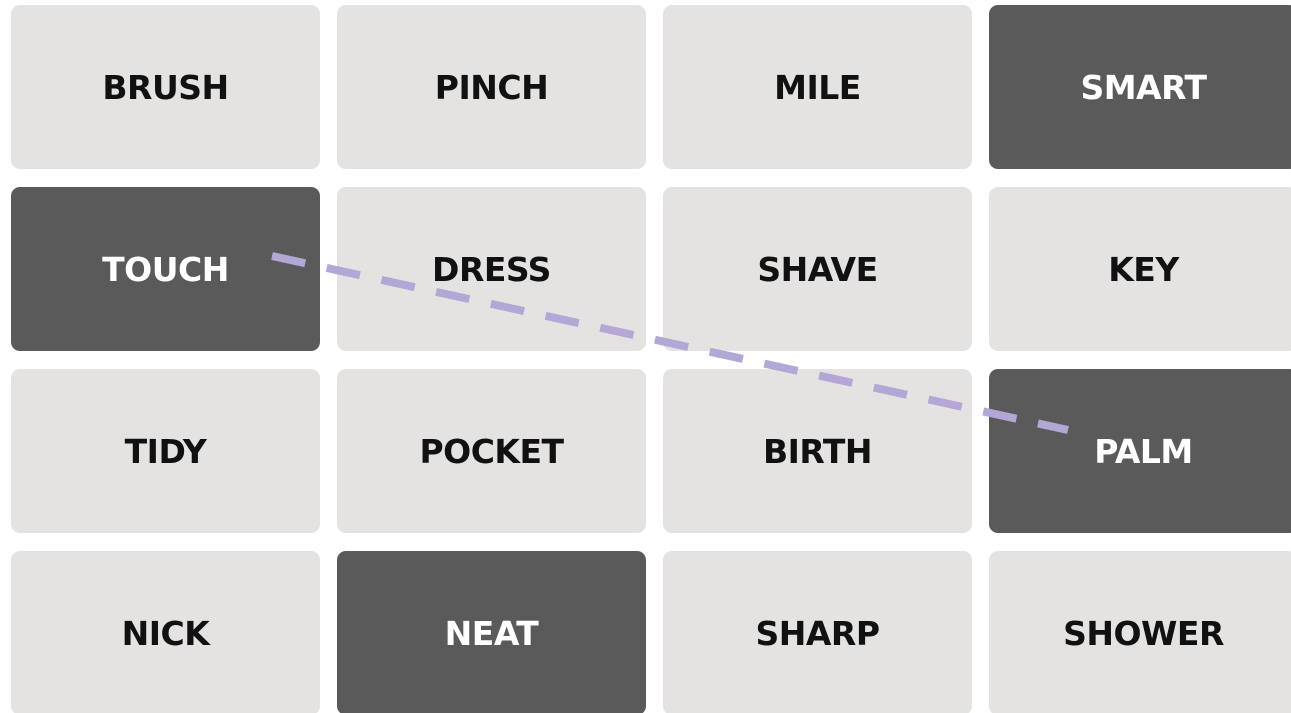 This screenshot has height=713, width=1291. I want to click on word-tile: NICK, so click(165, 632).